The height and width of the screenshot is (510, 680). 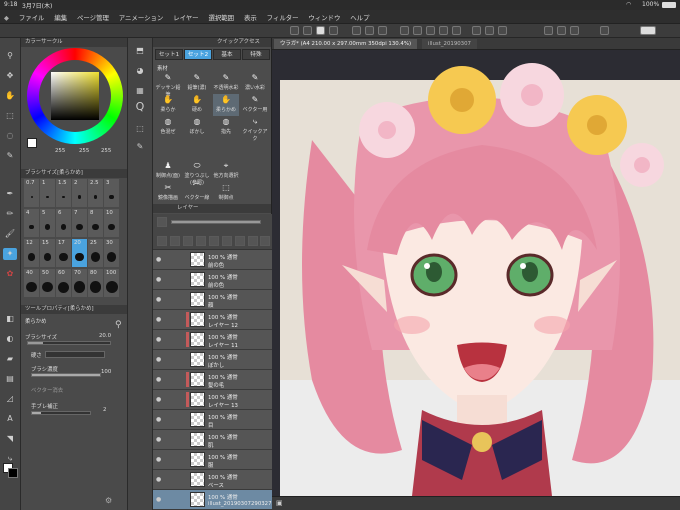 I want to click on subtool-button: ✋ 柔らかめ, so click(x=226, y=105).